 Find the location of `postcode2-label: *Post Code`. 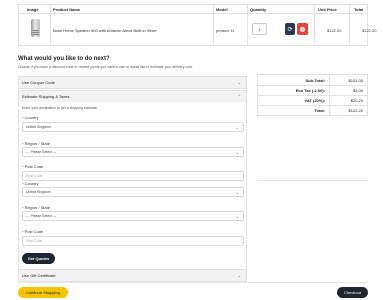

postcode2-label: *Post Code is located at coordinates (33, 231).